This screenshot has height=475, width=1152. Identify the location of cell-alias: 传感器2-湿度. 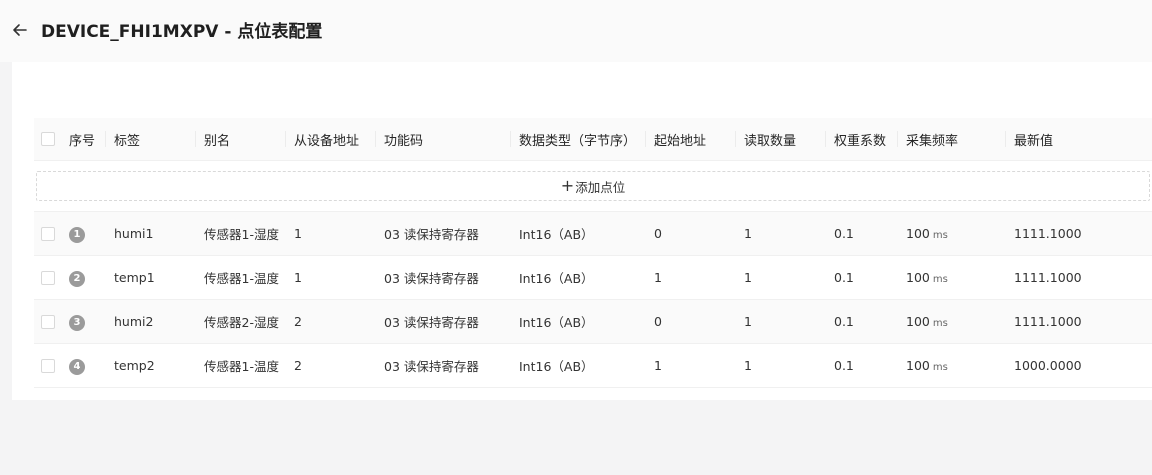
(240, 321).